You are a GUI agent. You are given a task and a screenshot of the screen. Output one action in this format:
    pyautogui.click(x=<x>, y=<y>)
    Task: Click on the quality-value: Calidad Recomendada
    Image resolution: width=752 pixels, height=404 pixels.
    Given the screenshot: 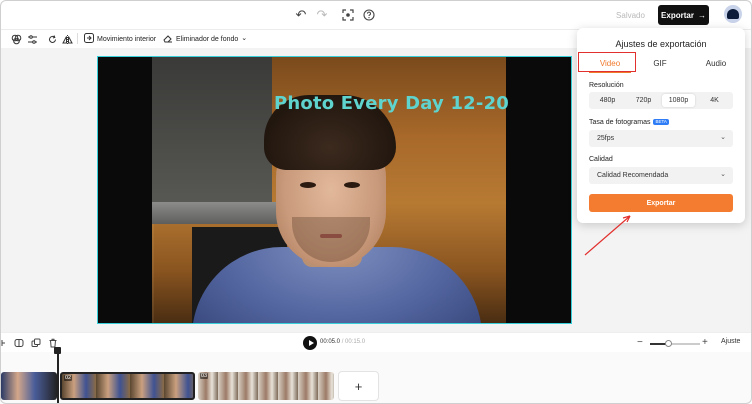 What is the action you would take?
    pyautogui.click(x=633, y=175)
    